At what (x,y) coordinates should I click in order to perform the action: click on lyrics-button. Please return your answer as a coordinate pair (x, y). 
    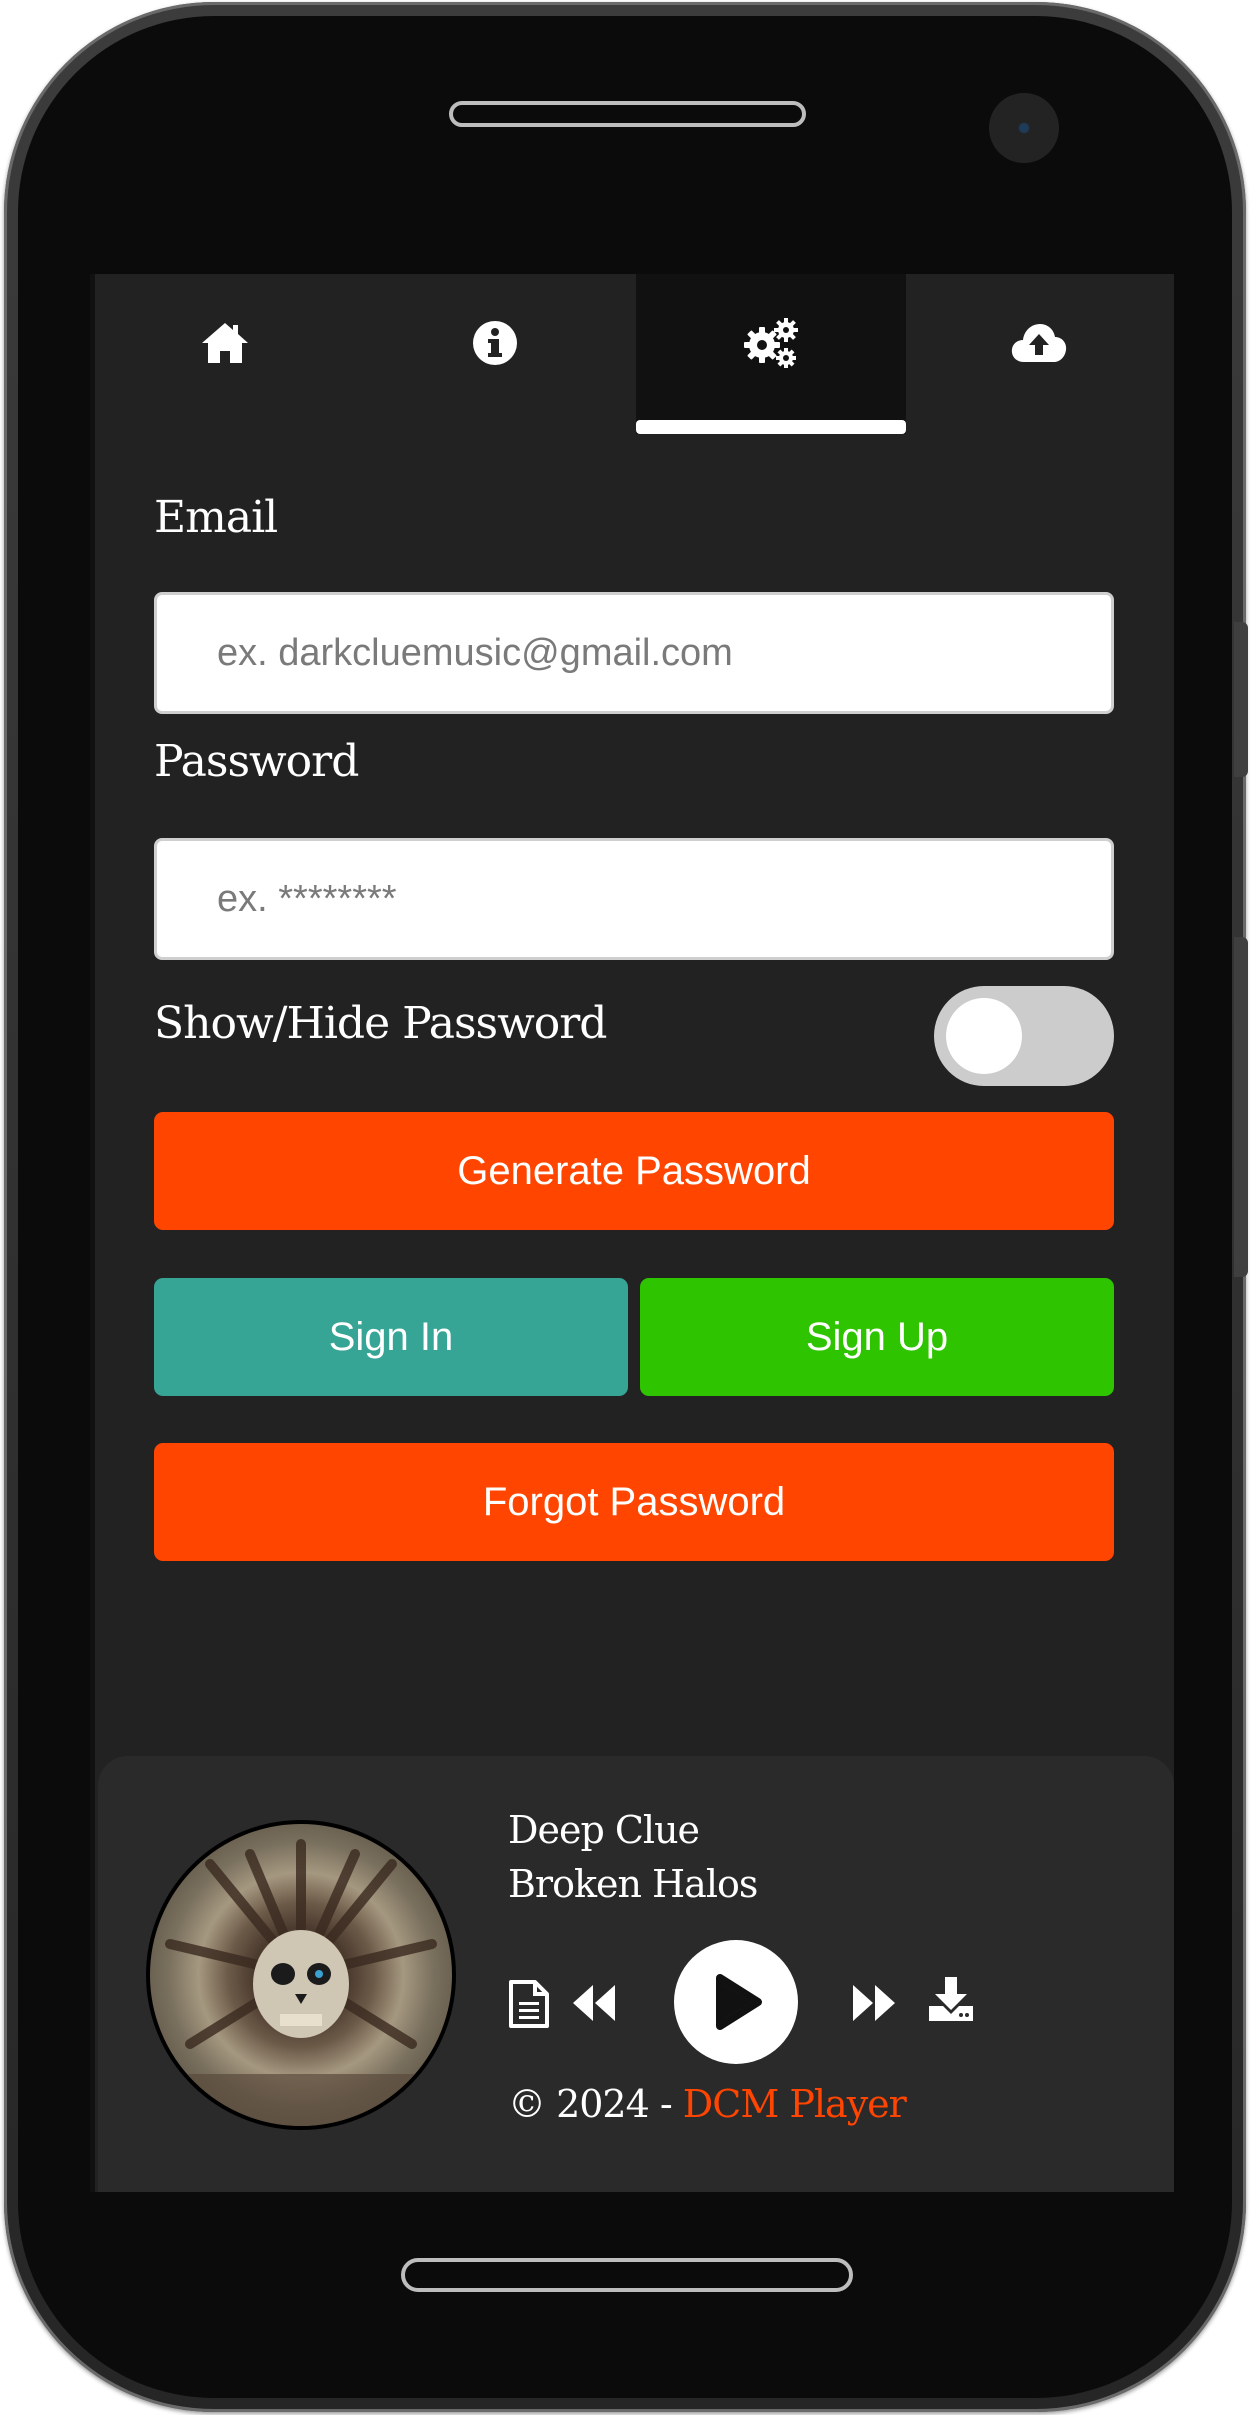
    Looking at the image, I should click on (529, 2004).